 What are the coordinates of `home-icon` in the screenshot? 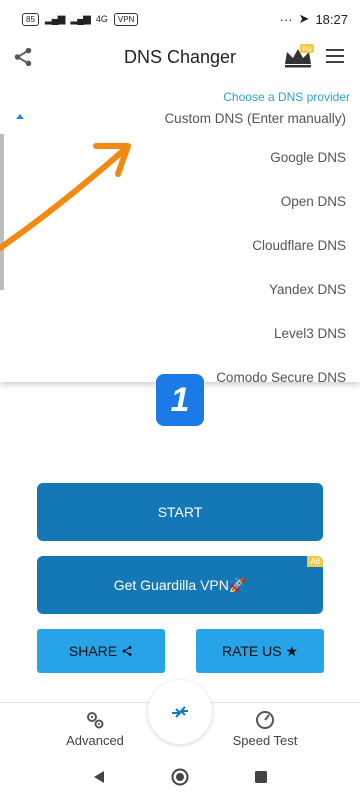 It's located at (180, 777).